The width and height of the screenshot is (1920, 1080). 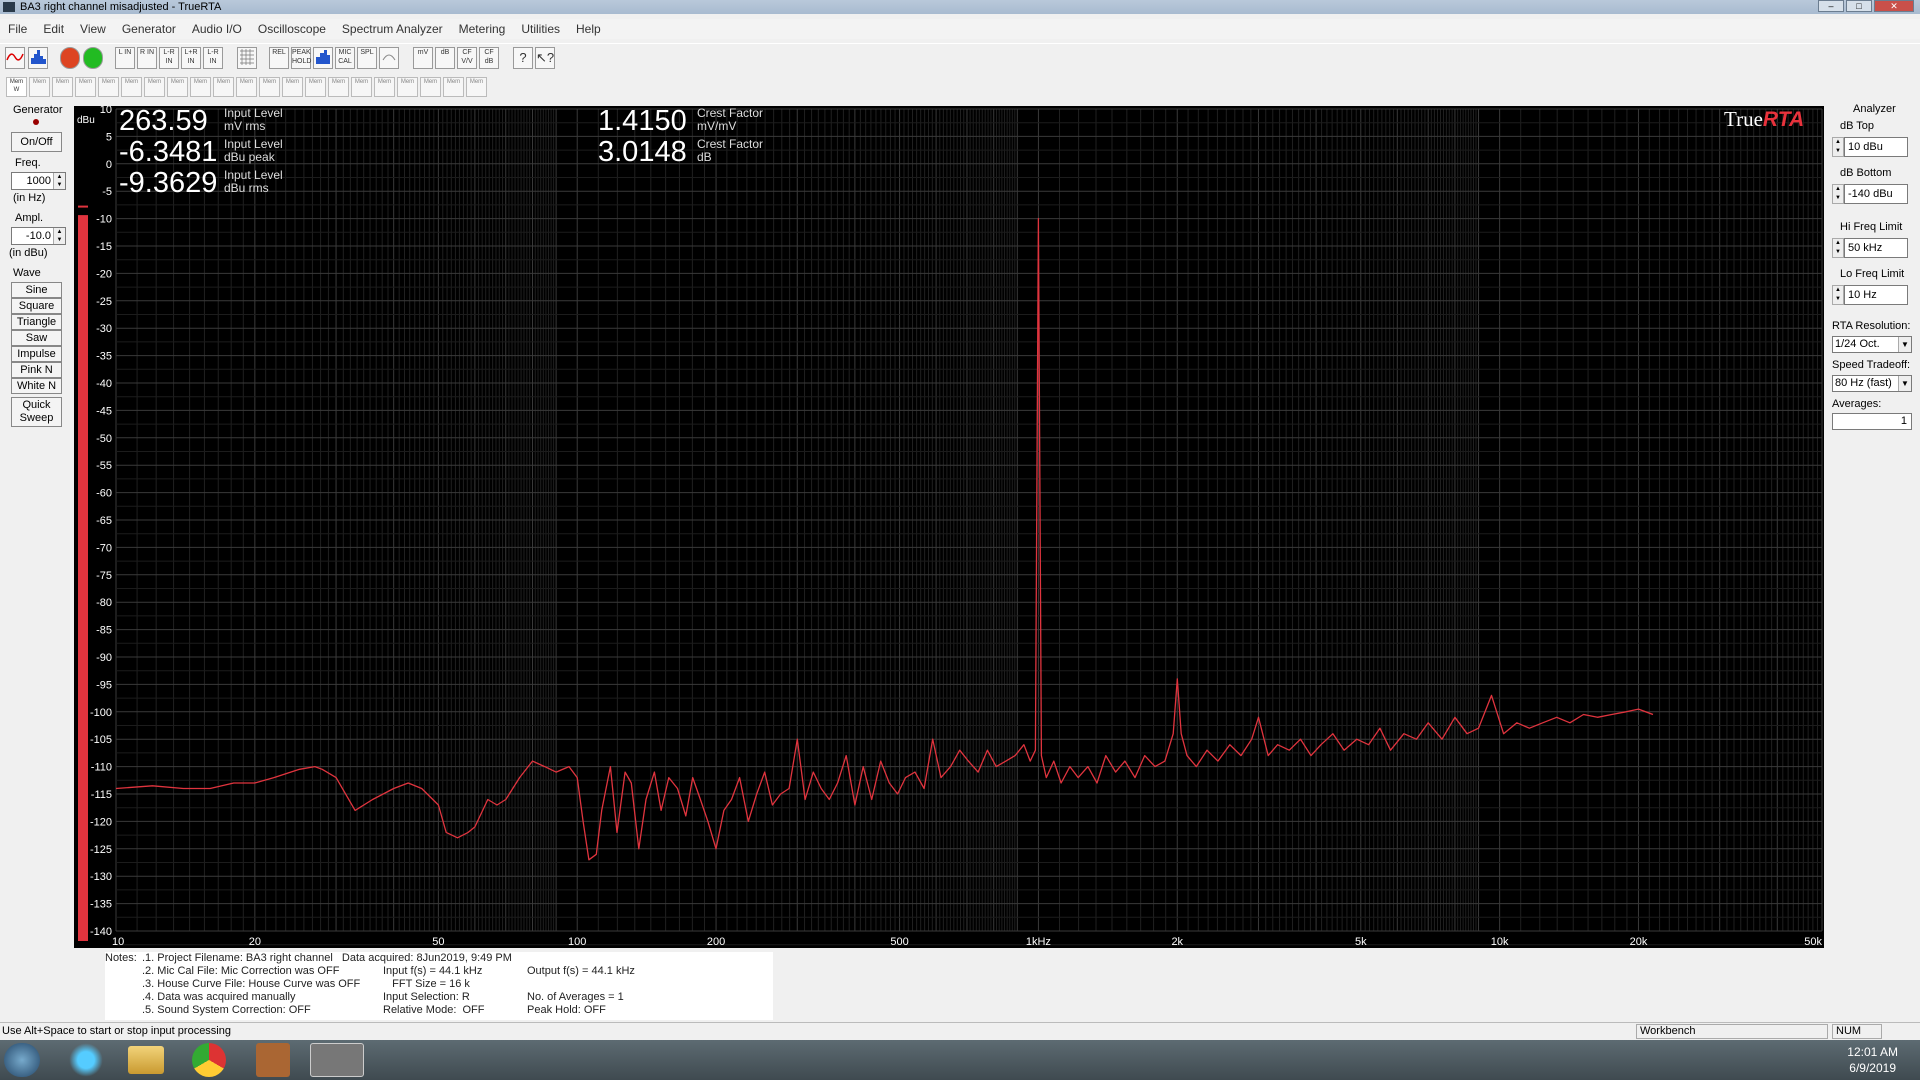 What do you see at coordinates (292, 29) in the screenshot?
I see `menu-oscilloscope: Oscilloscope` at bounding box center [292, 29].